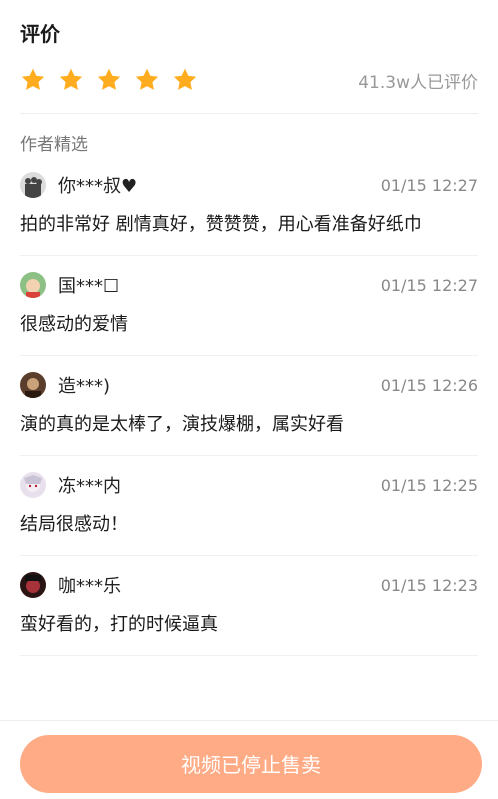 The image size is (498, 799). I want to click on rating-count: 41.3w人已评价, so click(418, 82).